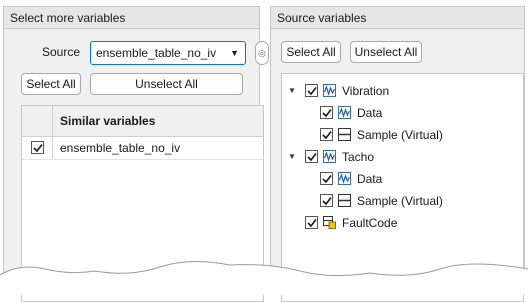 This screenshot has height=302, width=528. Describe the element at coordinates (403, 91) in the screenshot. I see `tree-node-vibration: ▼ Vibration` at that location.